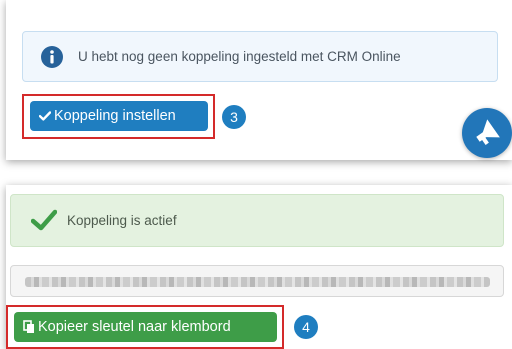  I want to click on api-key-field, so click(257, 281).